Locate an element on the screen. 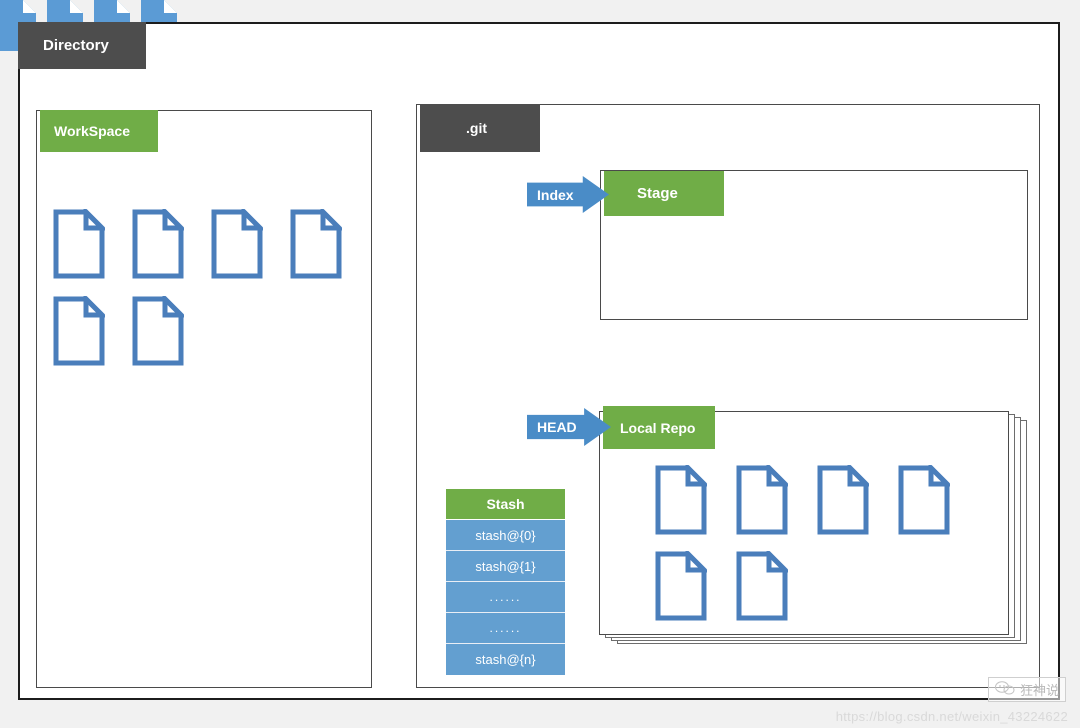  directory-label-text: Directory is located at coordinates (76, 45).